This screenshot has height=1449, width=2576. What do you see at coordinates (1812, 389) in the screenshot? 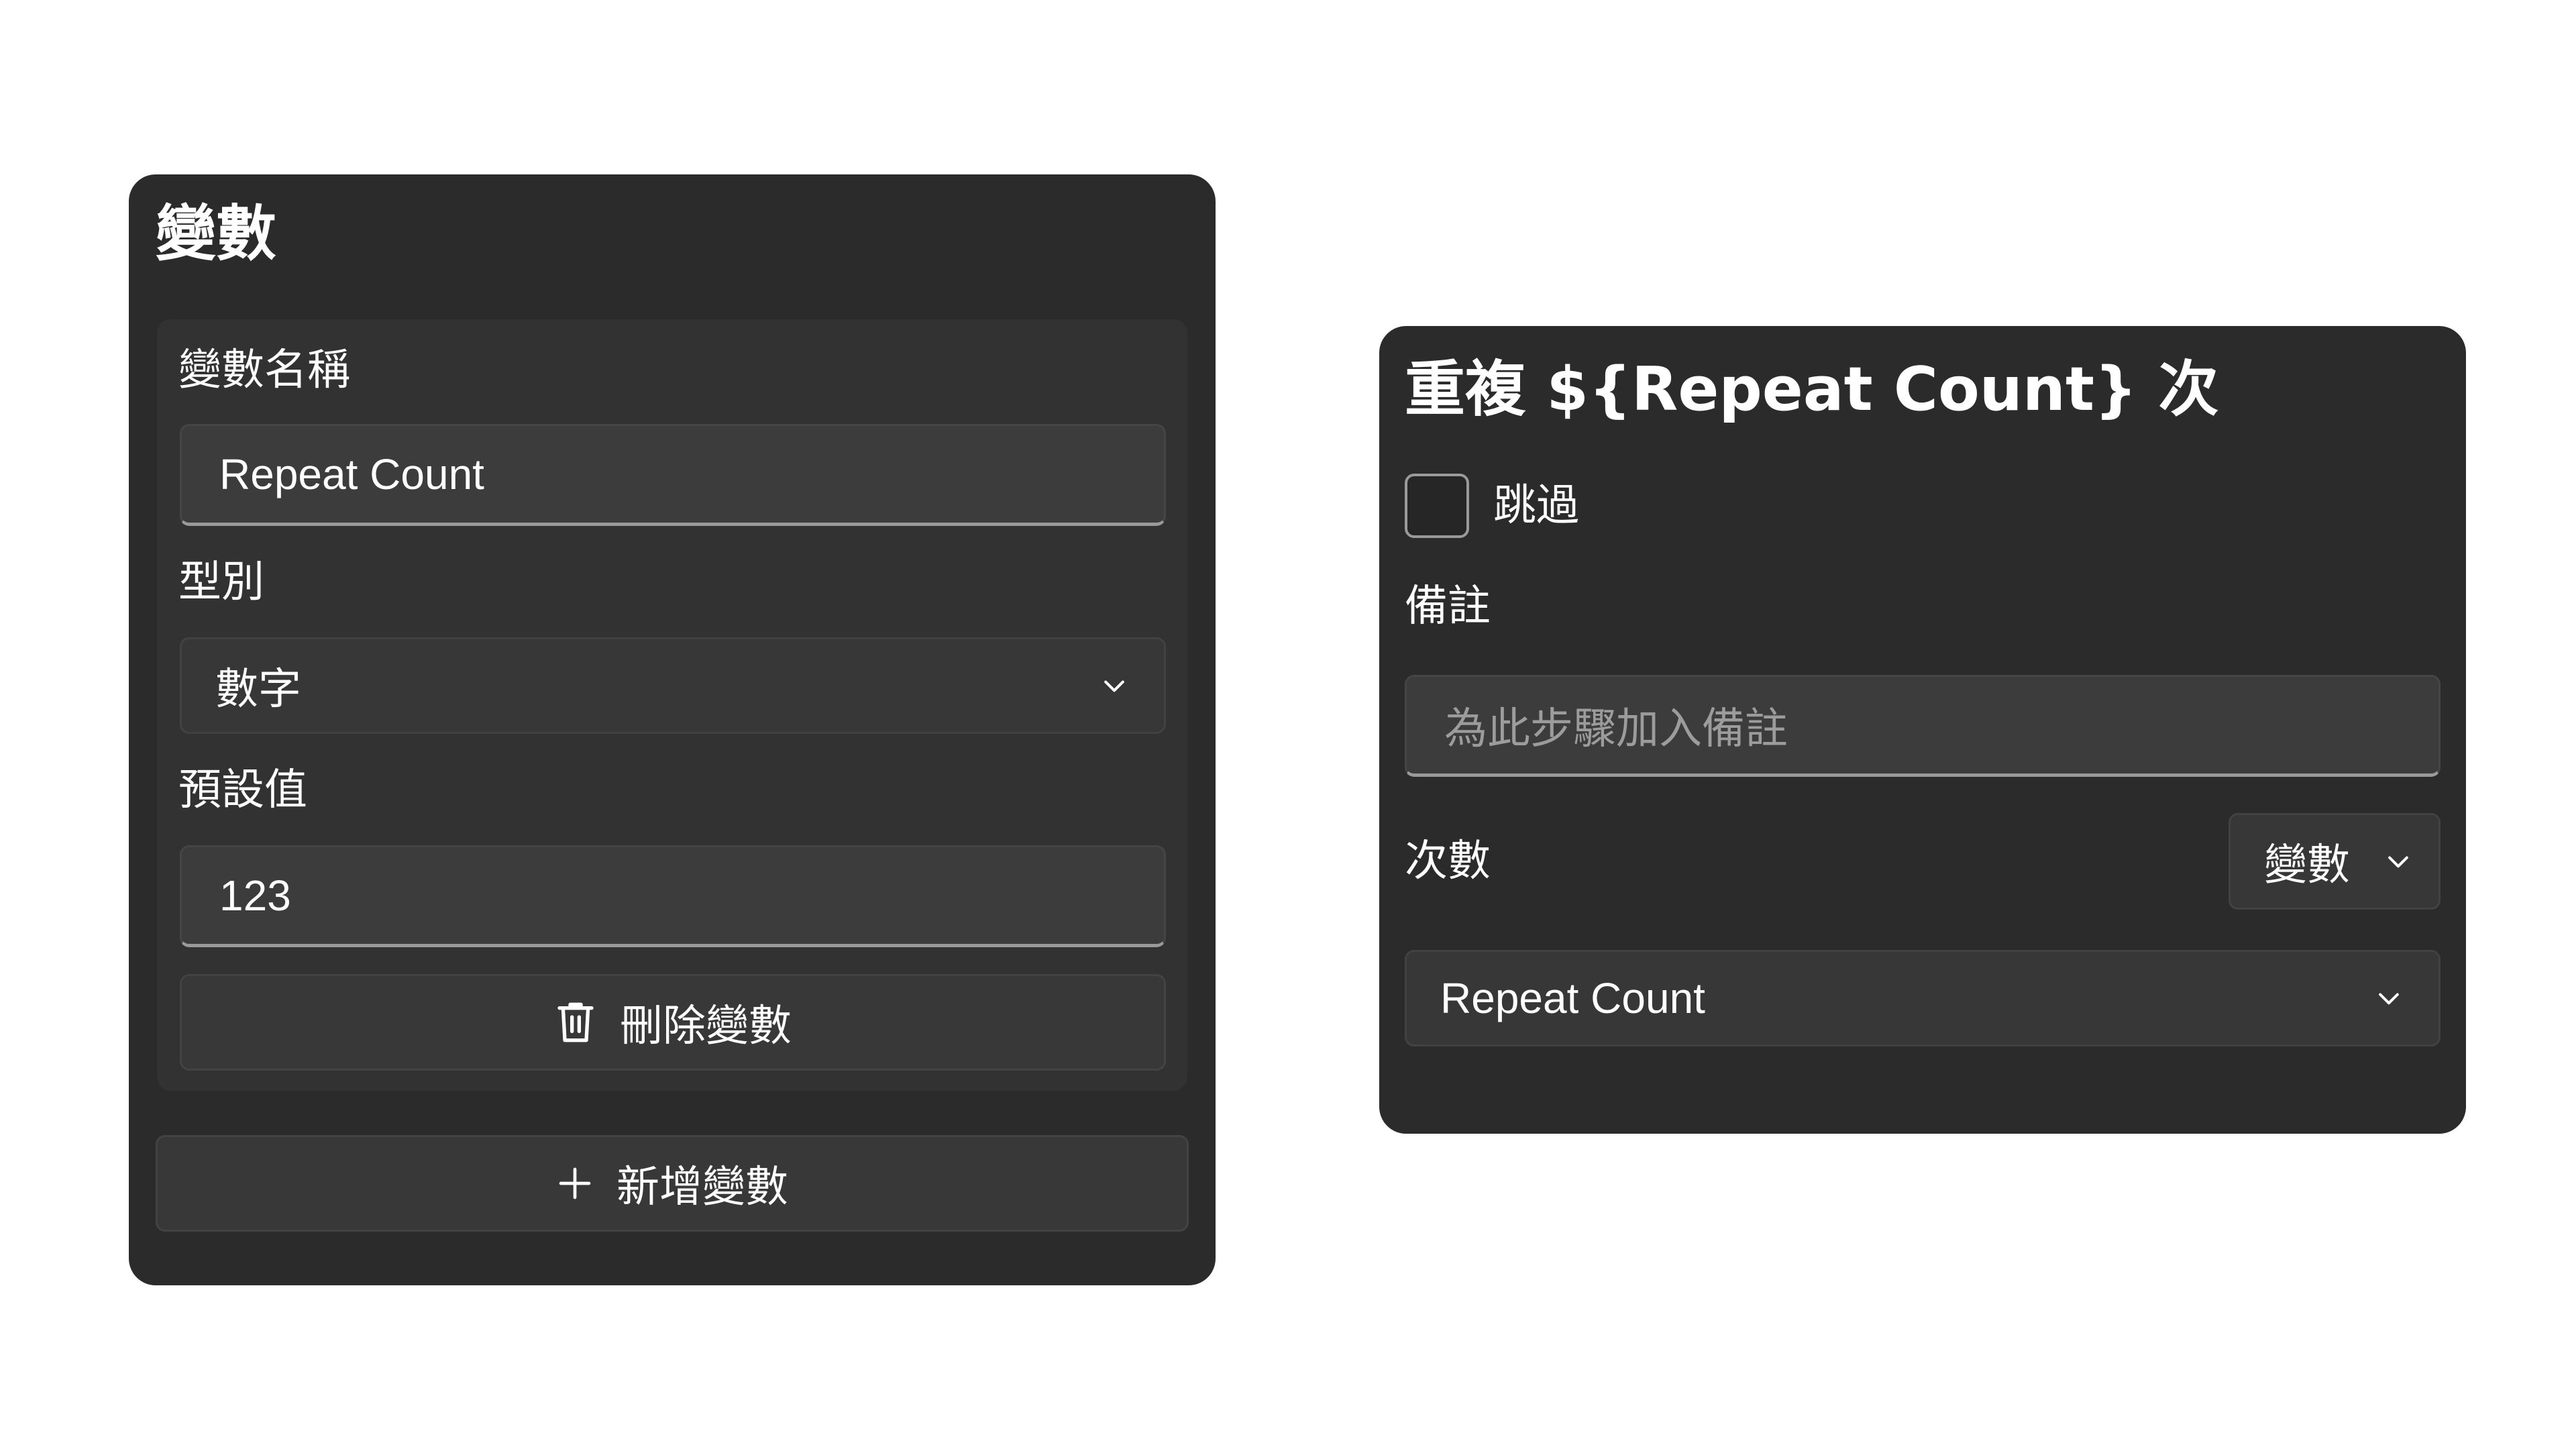
I see `repeat-step-title: 重複 ${Repeat Count} 次` at bounding box center [1812, 389].